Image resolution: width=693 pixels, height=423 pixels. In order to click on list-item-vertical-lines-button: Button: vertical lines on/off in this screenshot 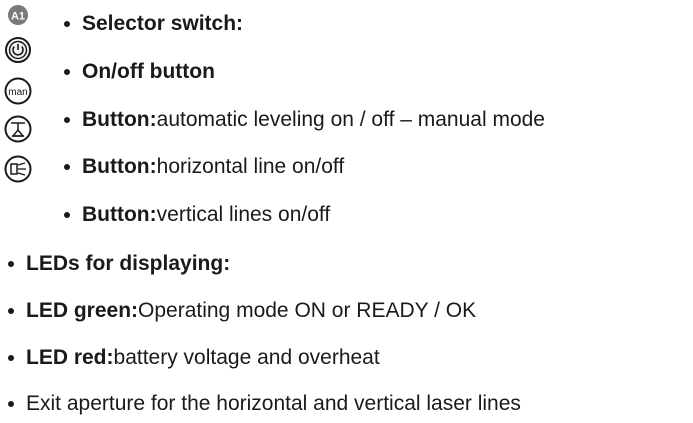, I will do `click(197, 215)`.